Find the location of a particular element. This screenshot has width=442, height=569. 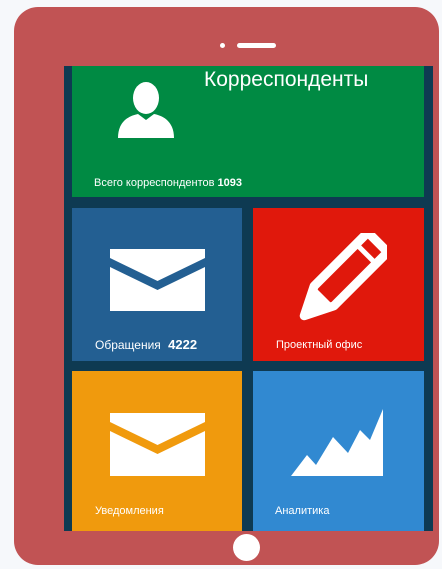

camera-dot is located at coordinates (222, 45).